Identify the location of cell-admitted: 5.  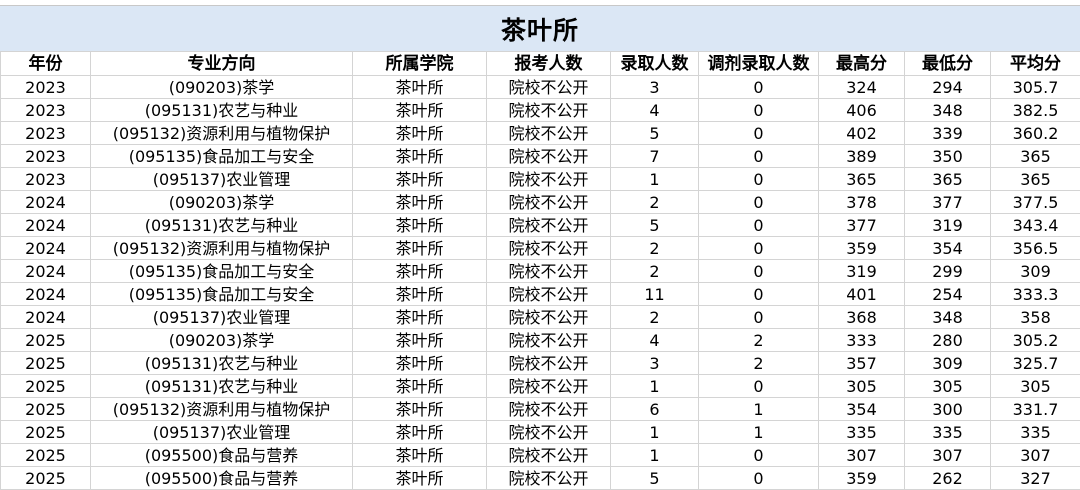
(654, 478).